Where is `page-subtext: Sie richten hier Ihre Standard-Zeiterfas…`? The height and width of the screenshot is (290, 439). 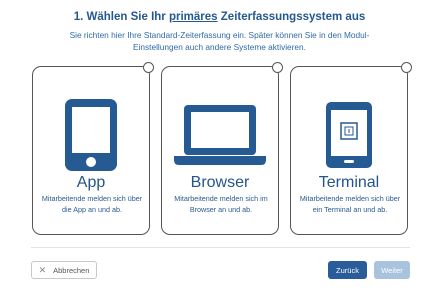
page-subtext: Sie richten hier Ihre Standard-Zeiterfas… is located at coordinates (219, 41).